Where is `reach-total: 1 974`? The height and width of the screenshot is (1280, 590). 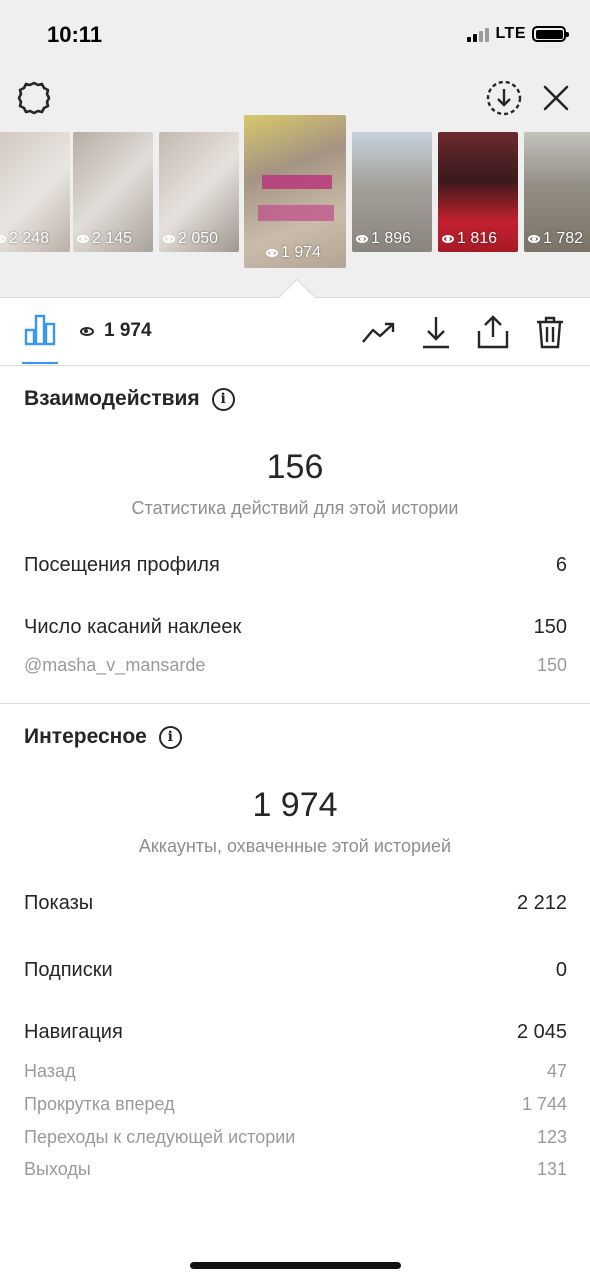 reach-total: 1 974 is located at coordinates (295, 805).